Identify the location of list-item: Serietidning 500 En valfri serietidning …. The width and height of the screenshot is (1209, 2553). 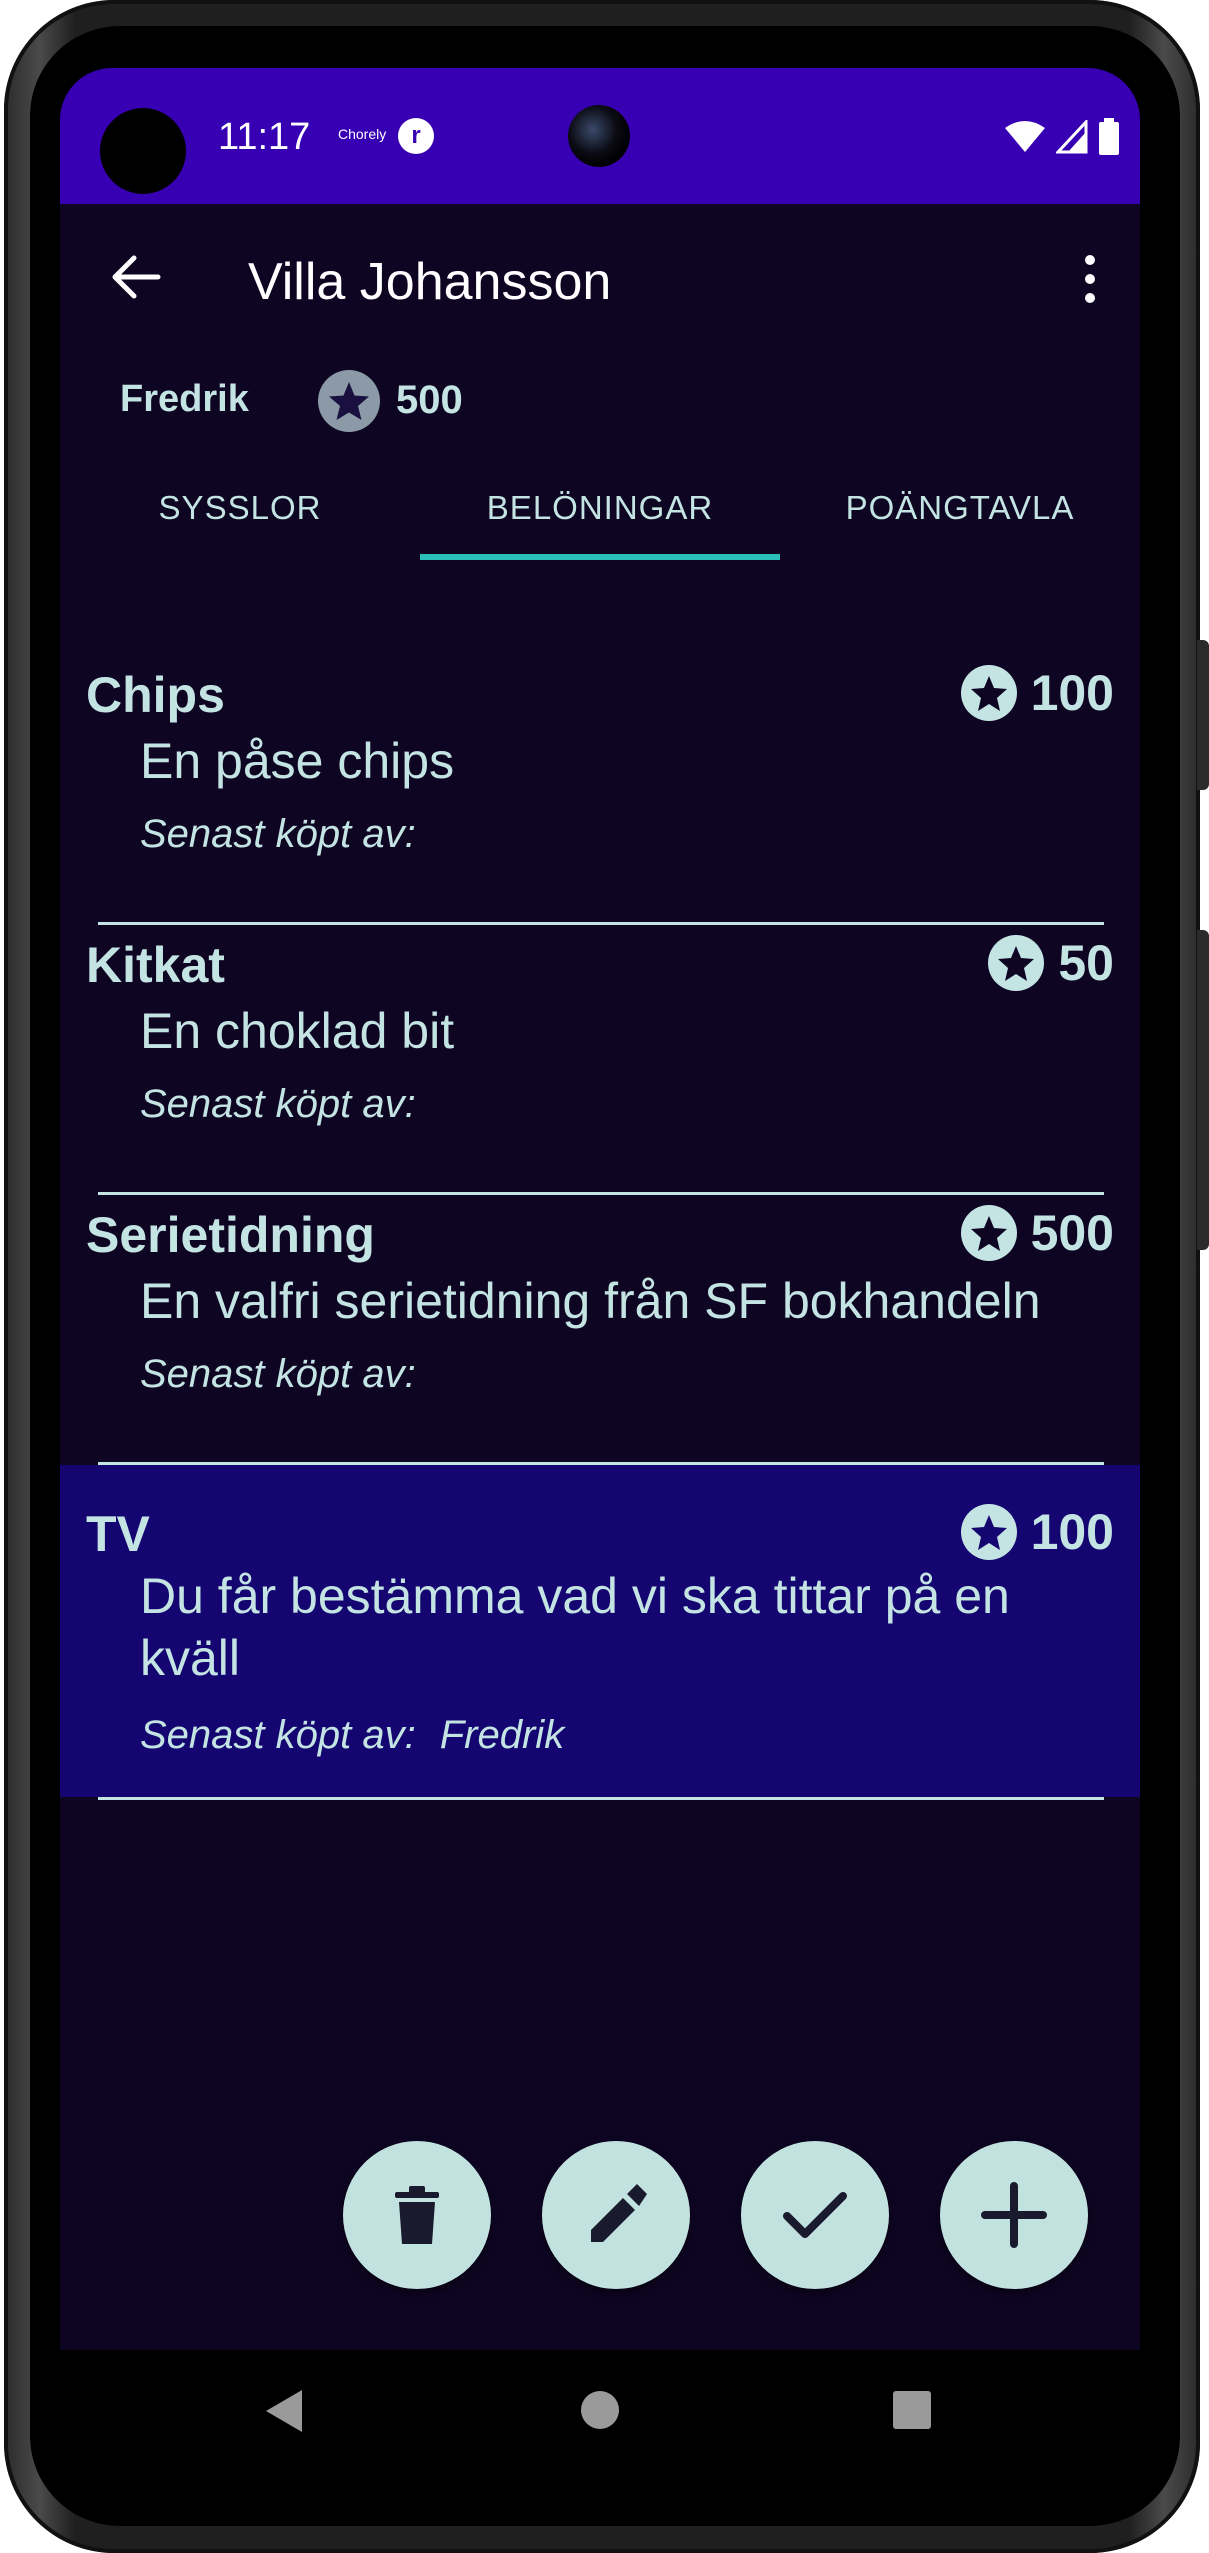
(600, 1297).